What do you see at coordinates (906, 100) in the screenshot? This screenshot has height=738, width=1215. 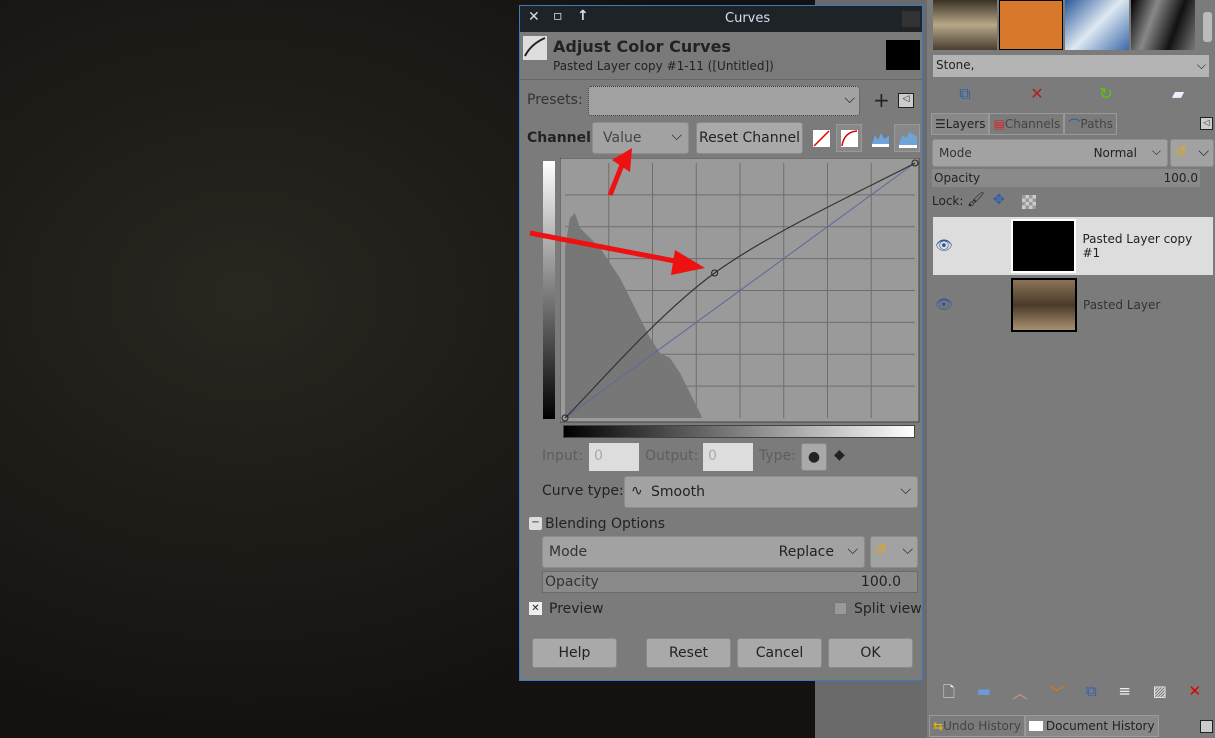 I see `preset-menu-icon: ◁` at bounding box center [906, 100].